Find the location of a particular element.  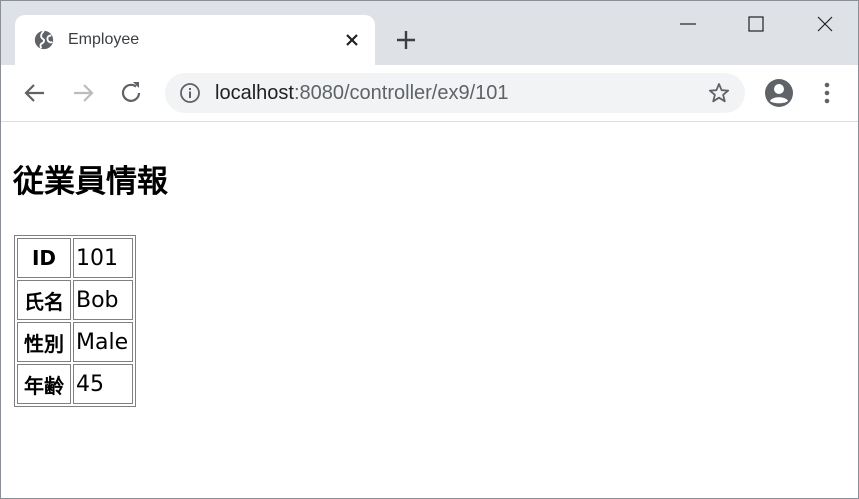

row-label: 性別 is located at coordinates (44, 342).